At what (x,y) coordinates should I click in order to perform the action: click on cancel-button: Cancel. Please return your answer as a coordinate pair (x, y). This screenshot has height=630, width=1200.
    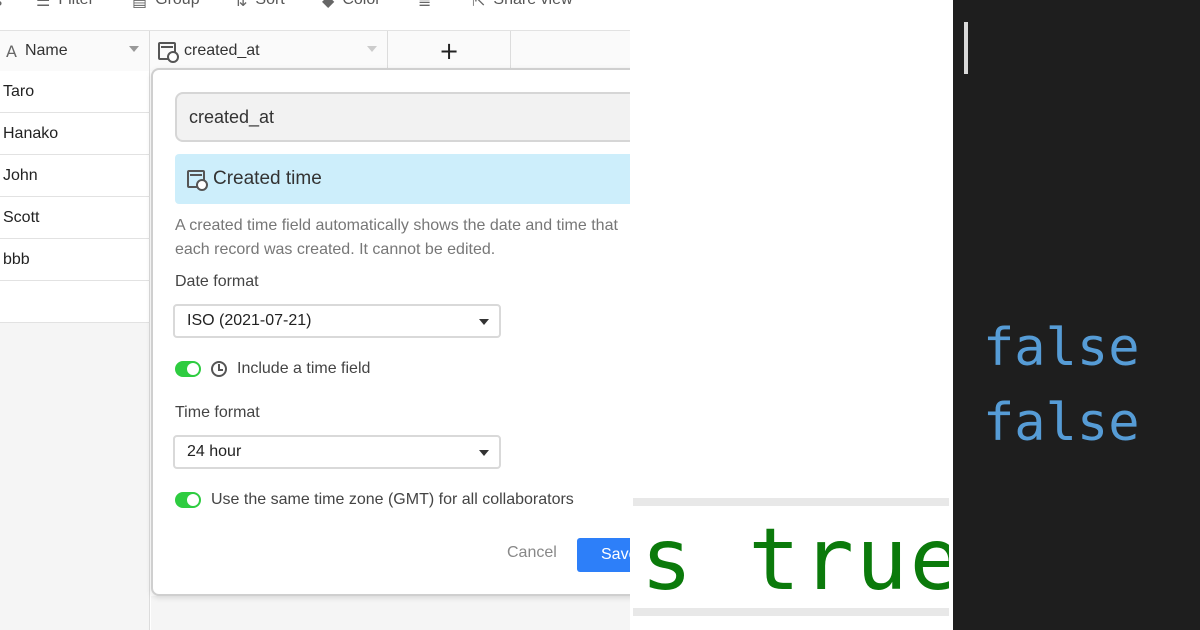
    Looking at the image, I should click on (532, 553).